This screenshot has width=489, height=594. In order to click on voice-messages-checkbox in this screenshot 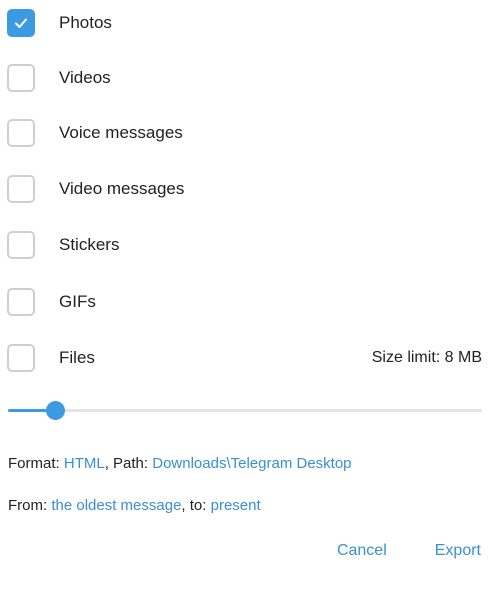, I will do `click(21, 133)`.